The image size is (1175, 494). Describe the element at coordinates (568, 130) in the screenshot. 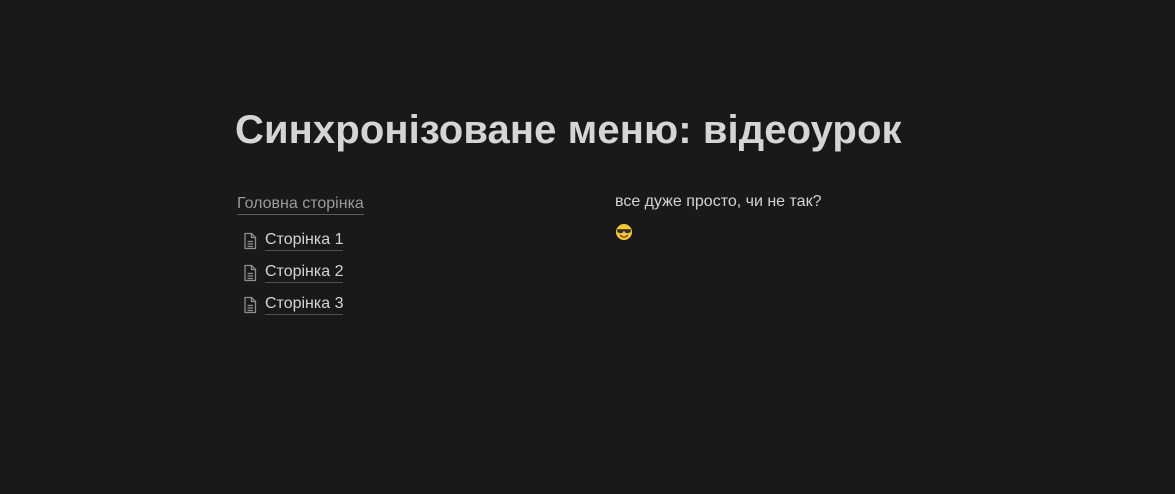

I see `page-title: Синхронізоване меню: відеоурок` at that location.